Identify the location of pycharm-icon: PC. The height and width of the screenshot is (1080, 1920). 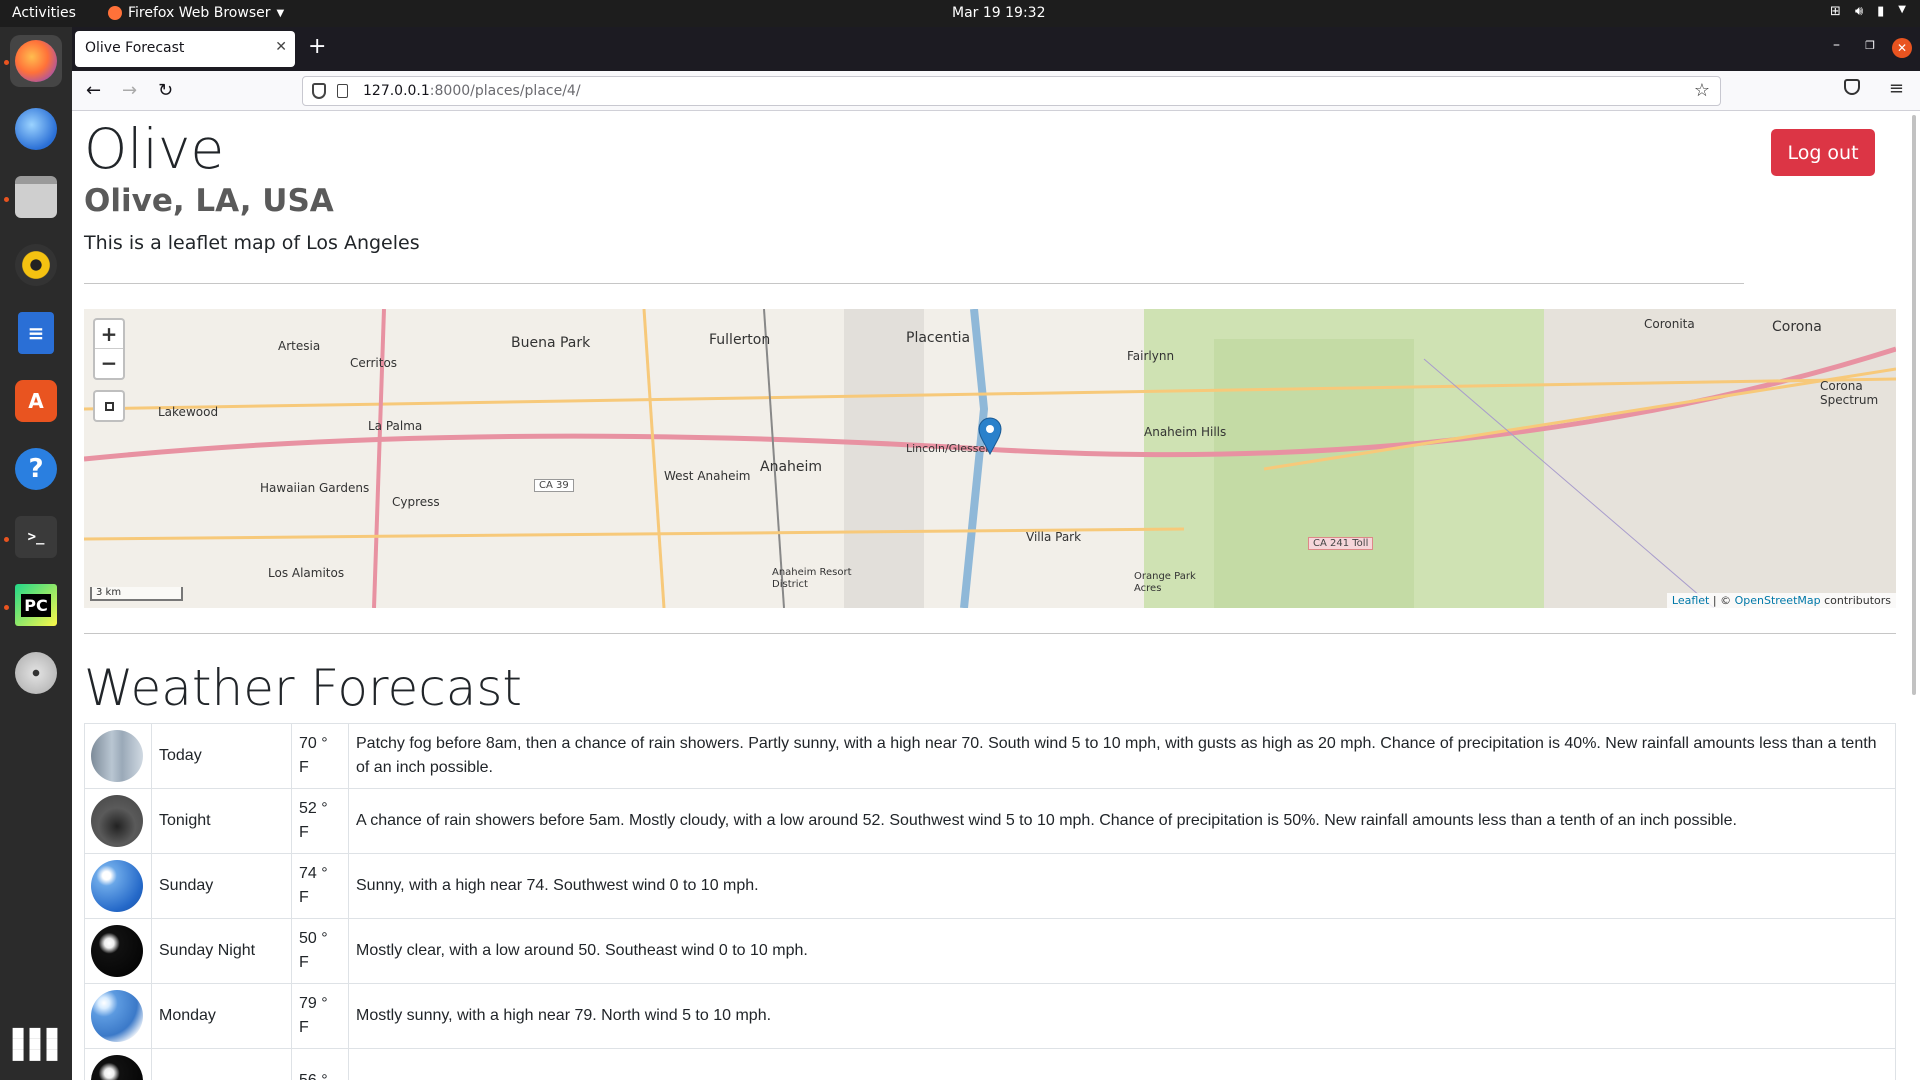
(36, 605).